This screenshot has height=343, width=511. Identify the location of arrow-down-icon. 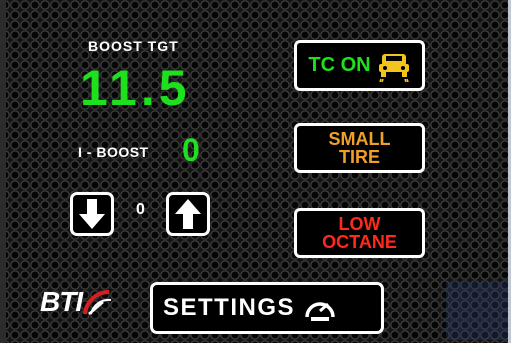
(92, 214).